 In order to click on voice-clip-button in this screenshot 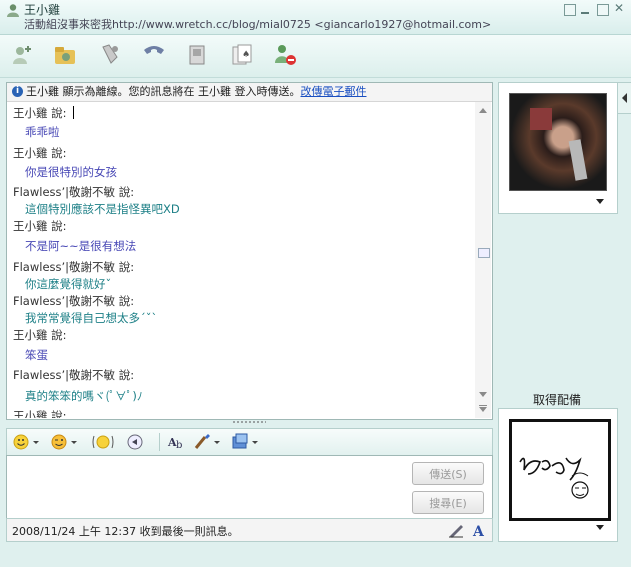, I will do `click(135, 442)`.